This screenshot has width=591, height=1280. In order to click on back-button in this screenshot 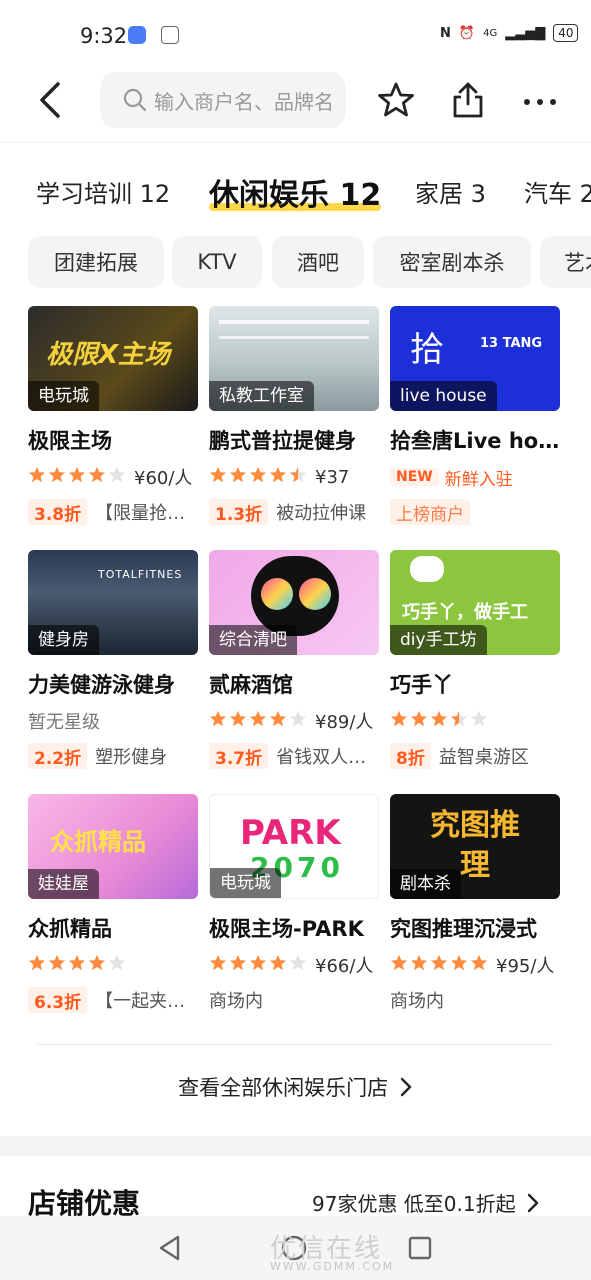, I will do `click(52, 100)`.